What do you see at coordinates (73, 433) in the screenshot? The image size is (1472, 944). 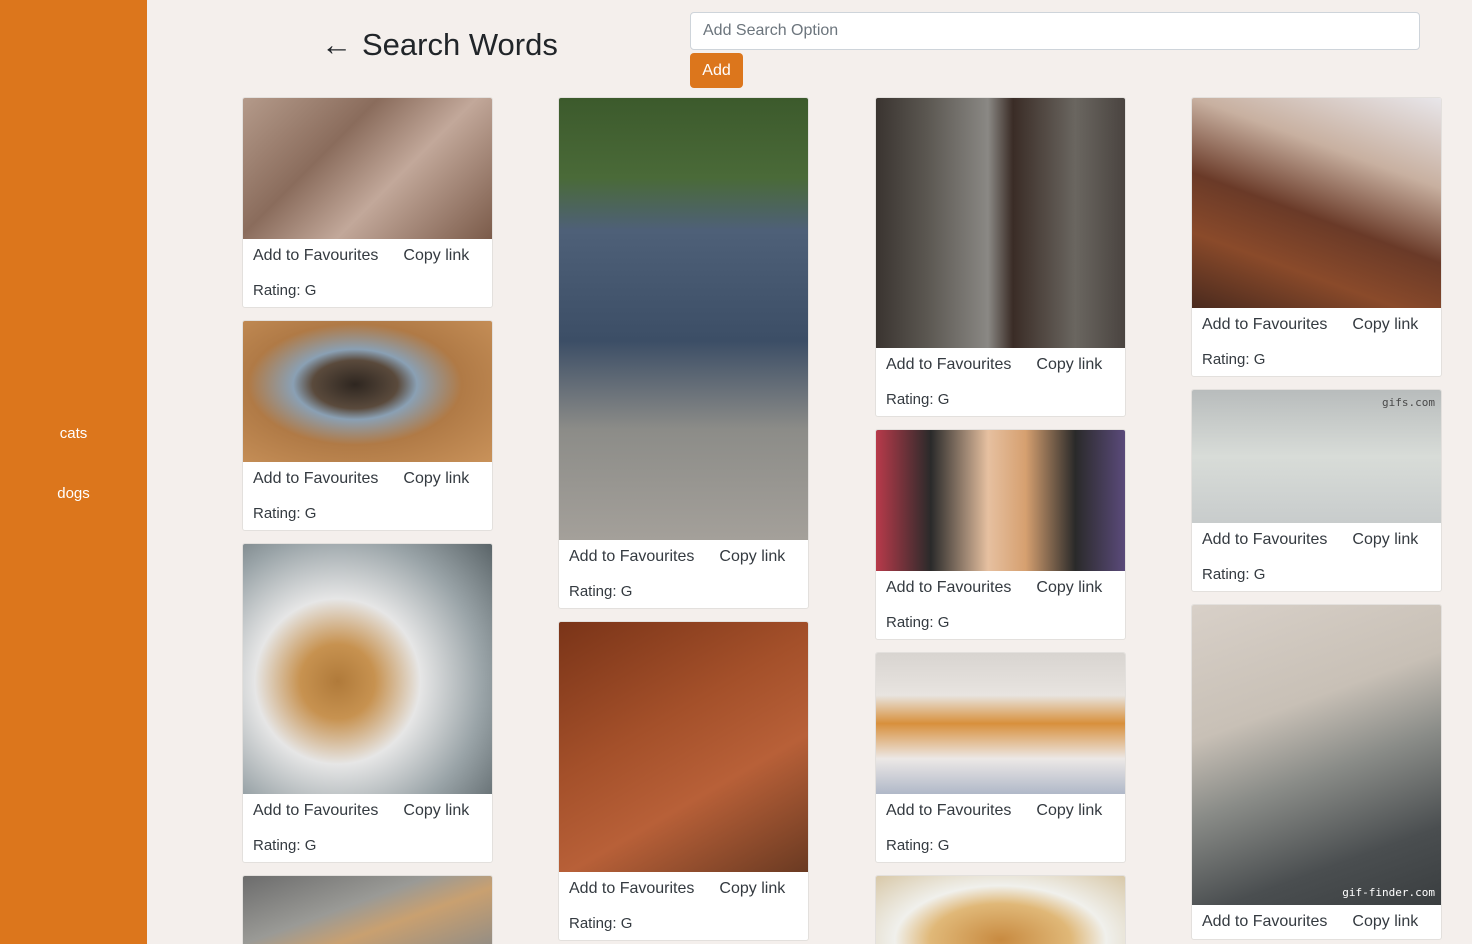 I see `sidebar-item-cats: cats` at bounding box center [73, 433].